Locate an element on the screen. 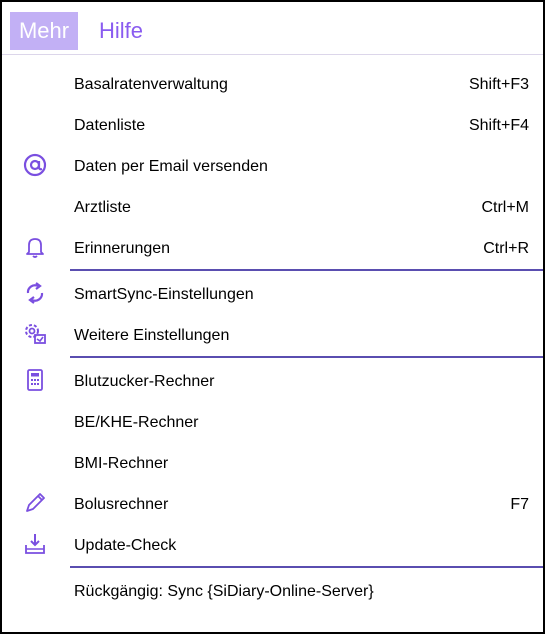 The image size is (545, 634). menu-item-label: Erinnerungen is located at coordinates (122, 248).